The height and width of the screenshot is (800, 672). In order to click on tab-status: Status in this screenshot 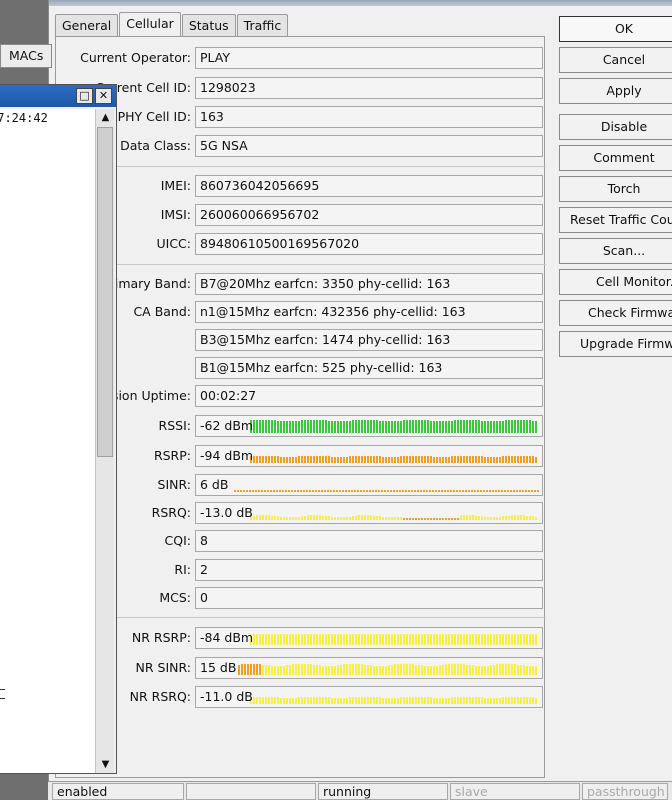, I will do `click(208, 25)`.